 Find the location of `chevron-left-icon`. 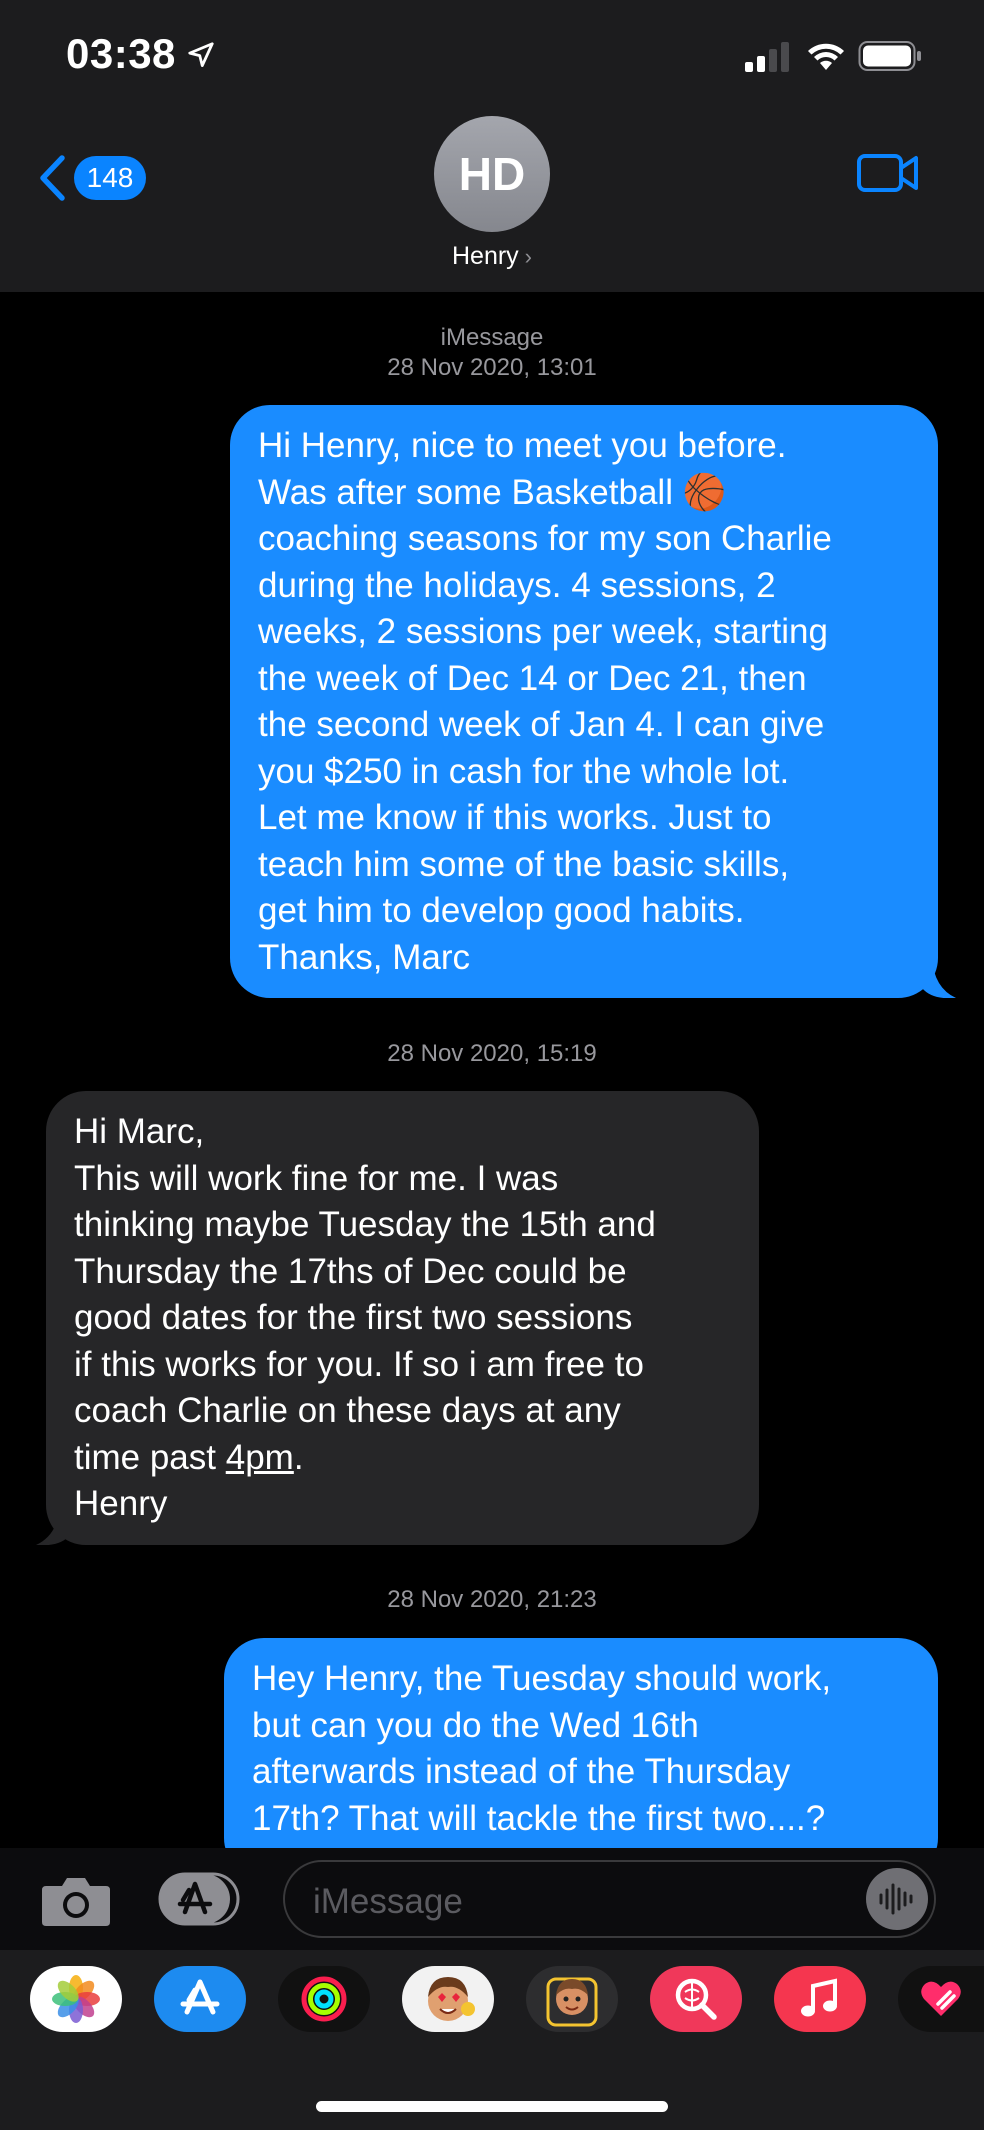

chevron-left-icon is located at coordinates (52, 178).